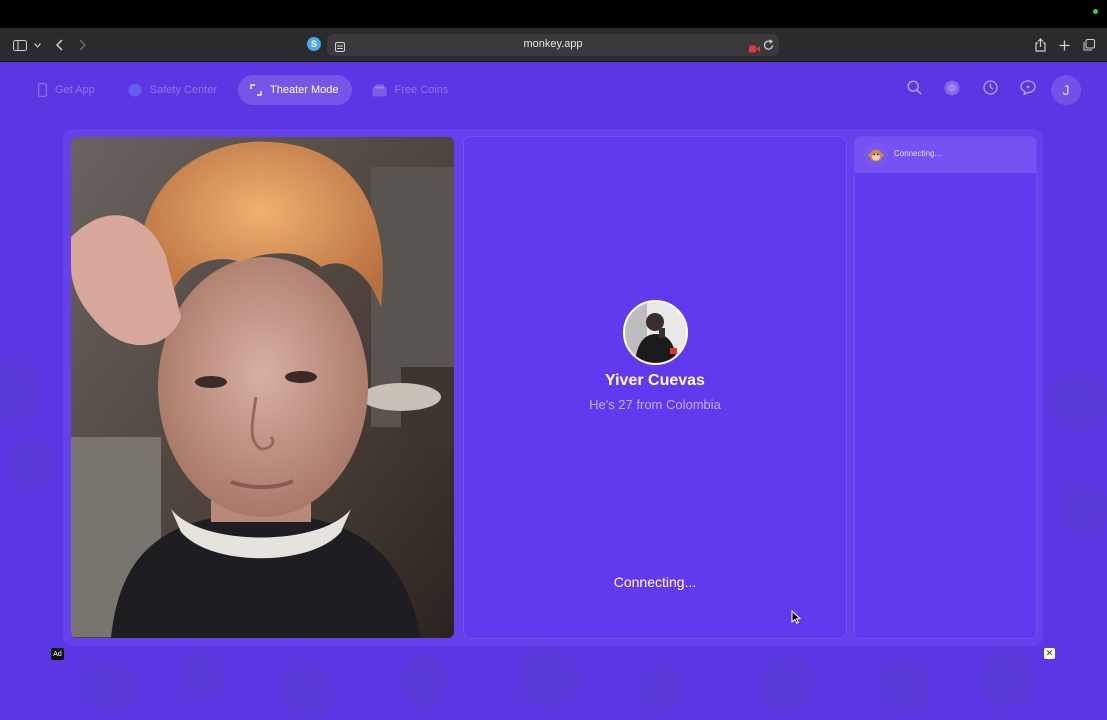  What do you see at coordinates (304, 90) in the screenshot?
I see `theater-mode-label: Theater Mode` at bounding box center [304, 90].